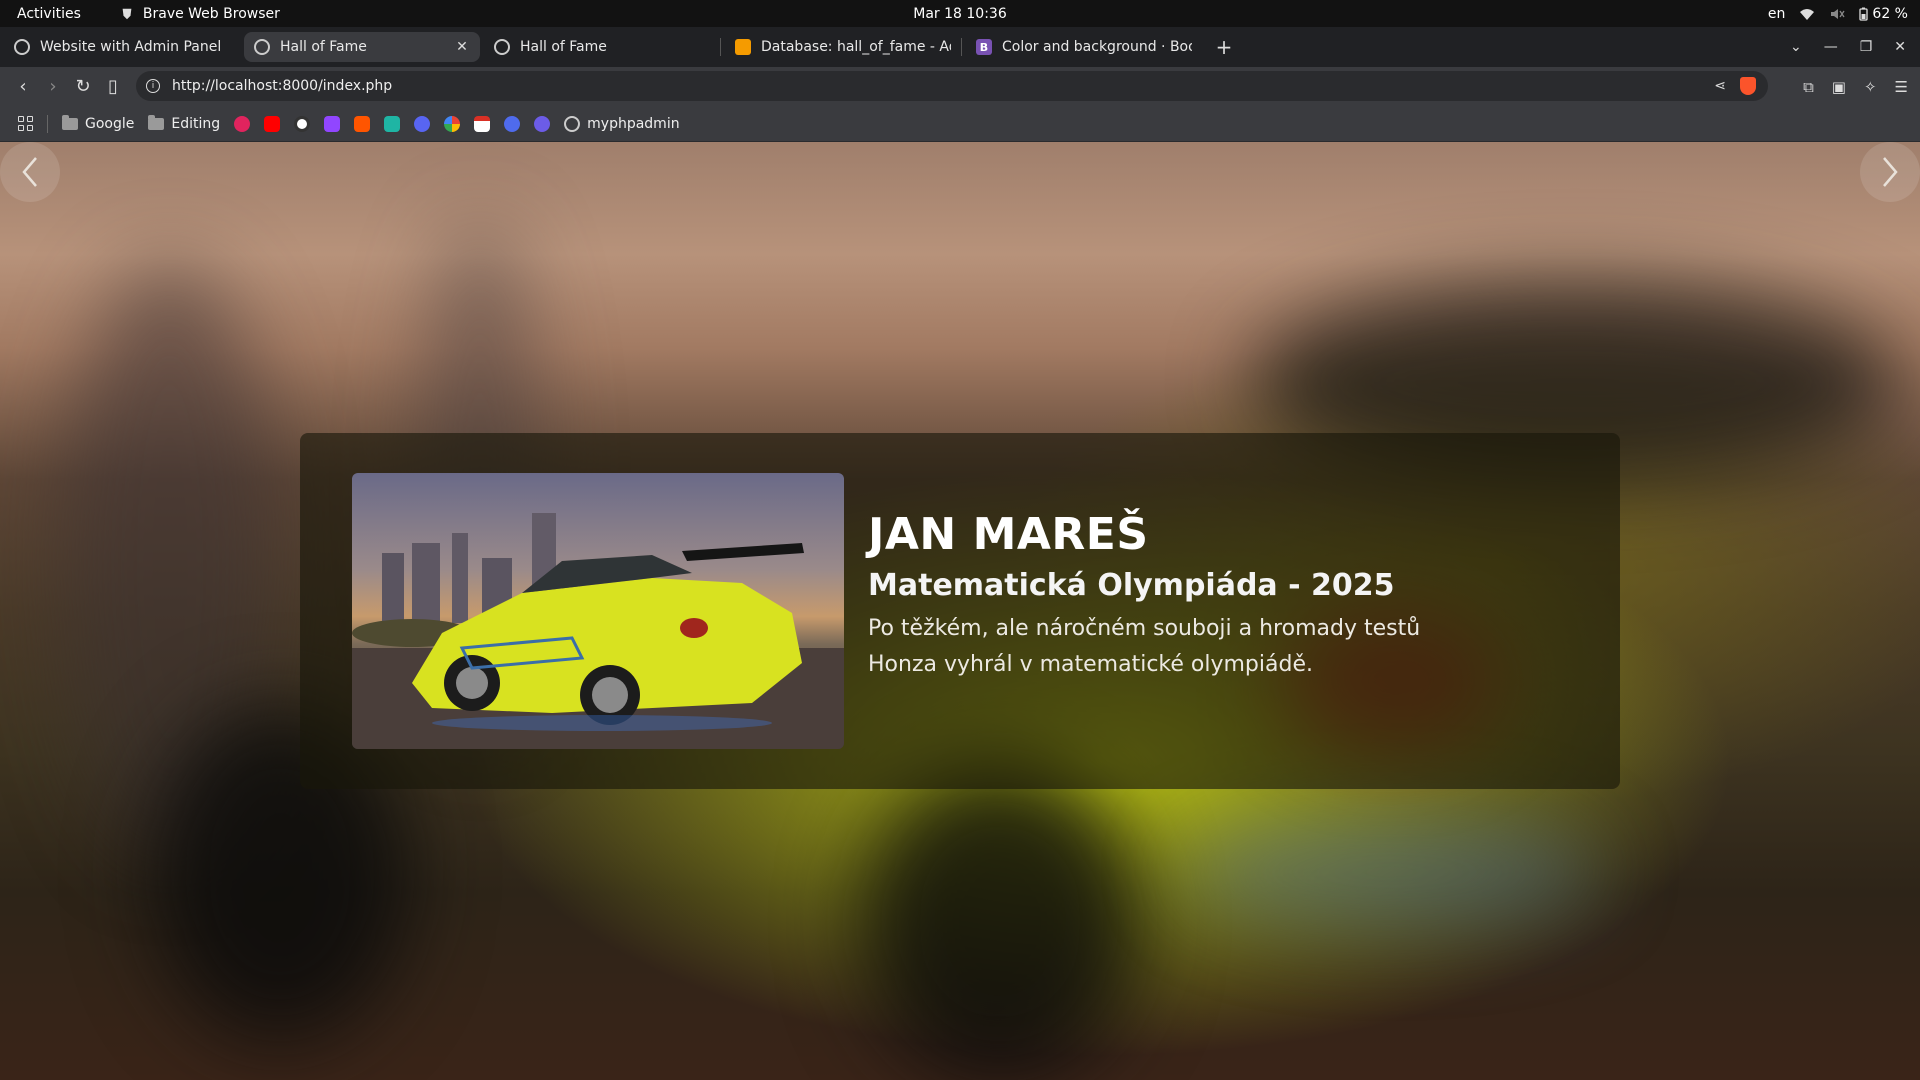  Describe the element at coordinates (952, 86) in the screenshot. I see `address-bar: i http://localhost:8000/index.php ⋖` at that location.